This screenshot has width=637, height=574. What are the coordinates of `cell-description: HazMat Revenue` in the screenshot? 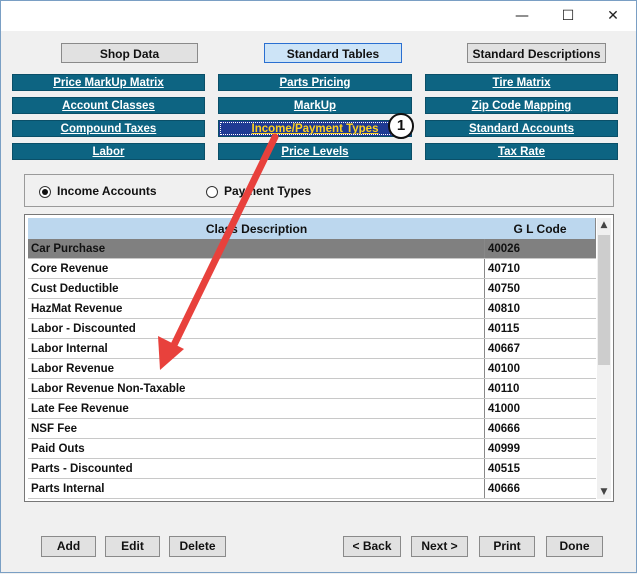 It's located at (256, 308).